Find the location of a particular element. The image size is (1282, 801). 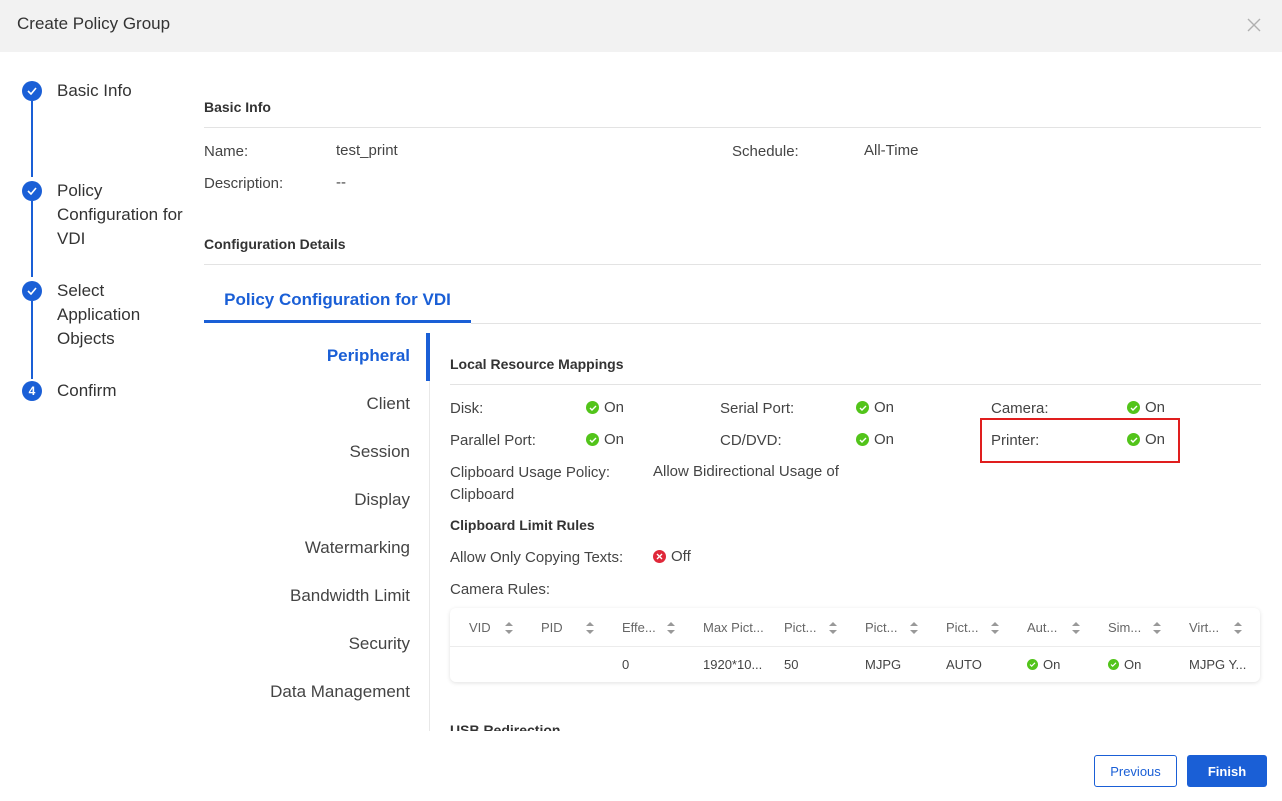

configuration-details-title: Configuration Details is located at coordinates (275, 244).